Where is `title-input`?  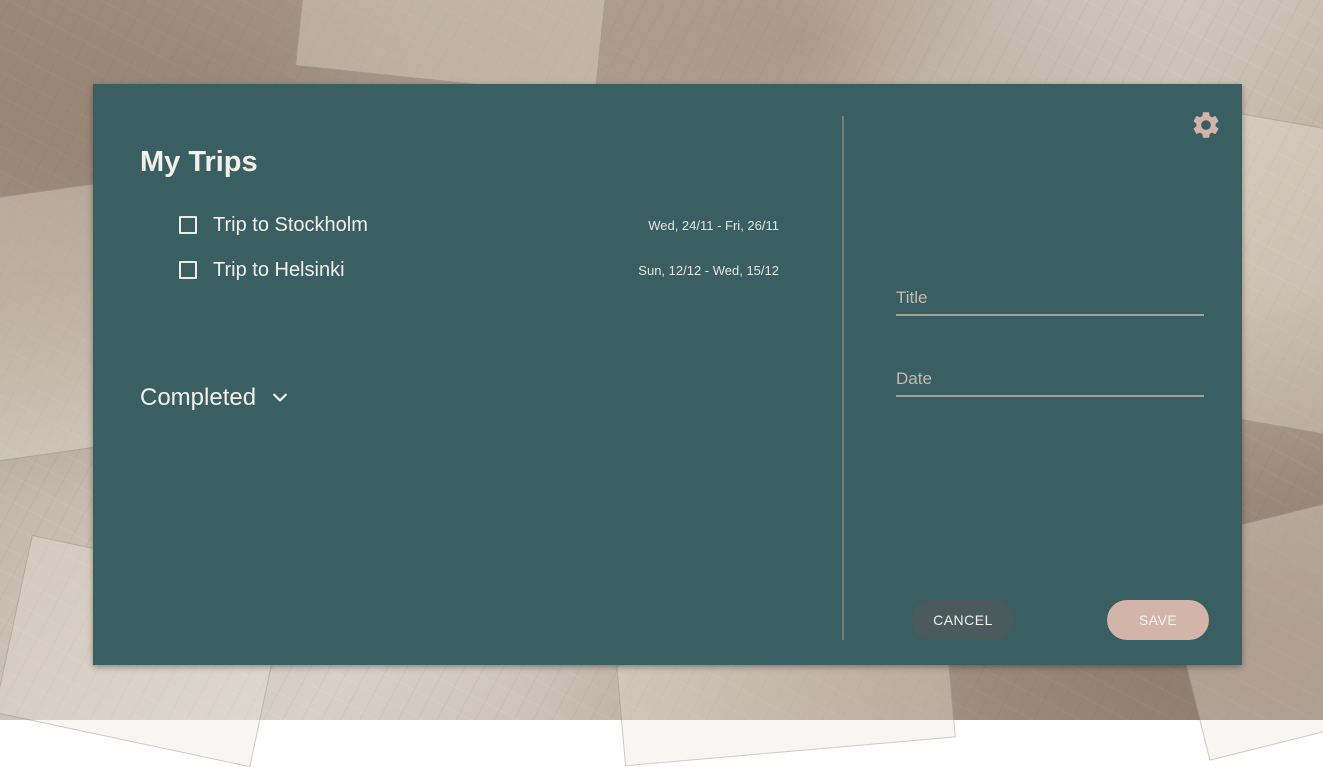
title-input is located at coordinates (1050, 298).